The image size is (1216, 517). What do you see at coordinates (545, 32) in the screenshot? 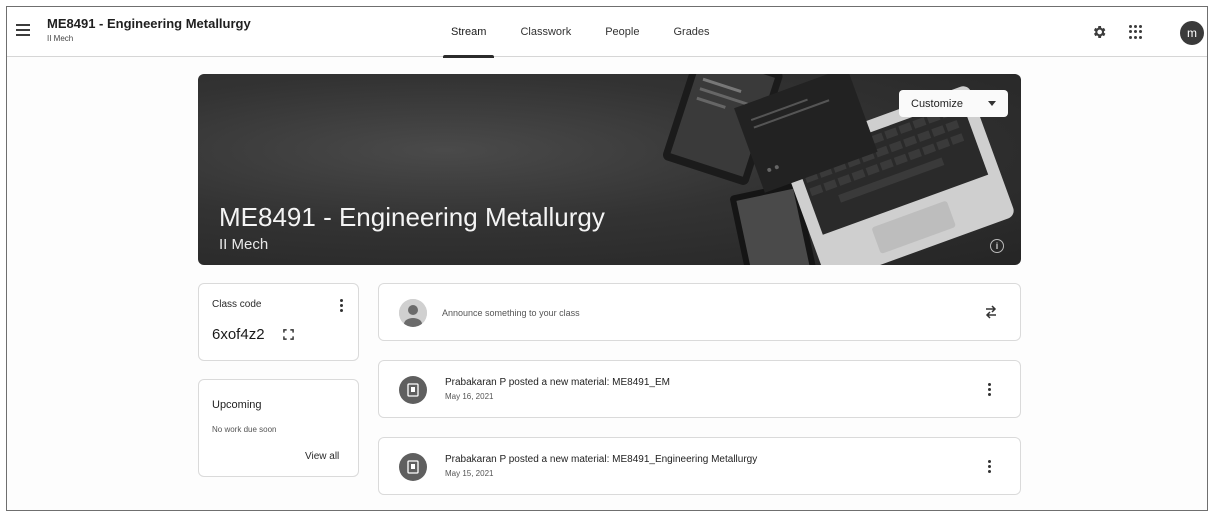
I see `tab-classwork: Classwork` at bounding box center [545, 32].